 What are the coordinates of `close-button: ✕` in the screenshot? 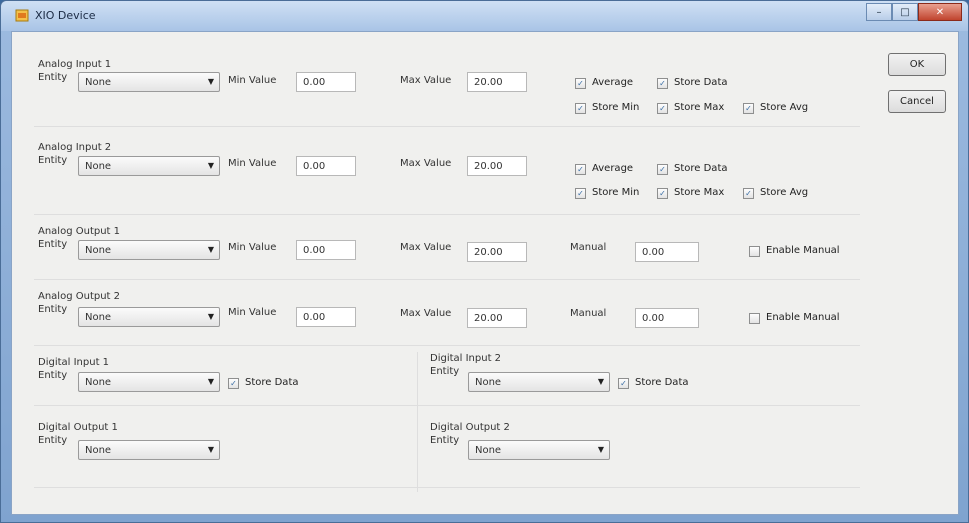 It's located at (940, 12).